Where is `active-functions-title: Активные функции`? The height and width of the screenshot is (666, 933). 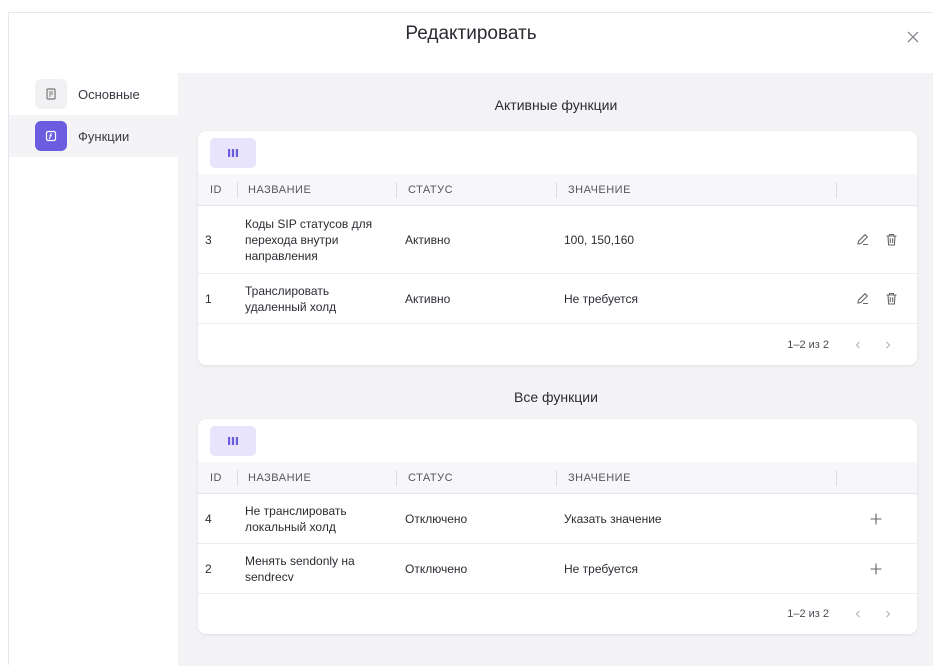
active-functions-title: Активные функции is located at coordinates (556, 105).